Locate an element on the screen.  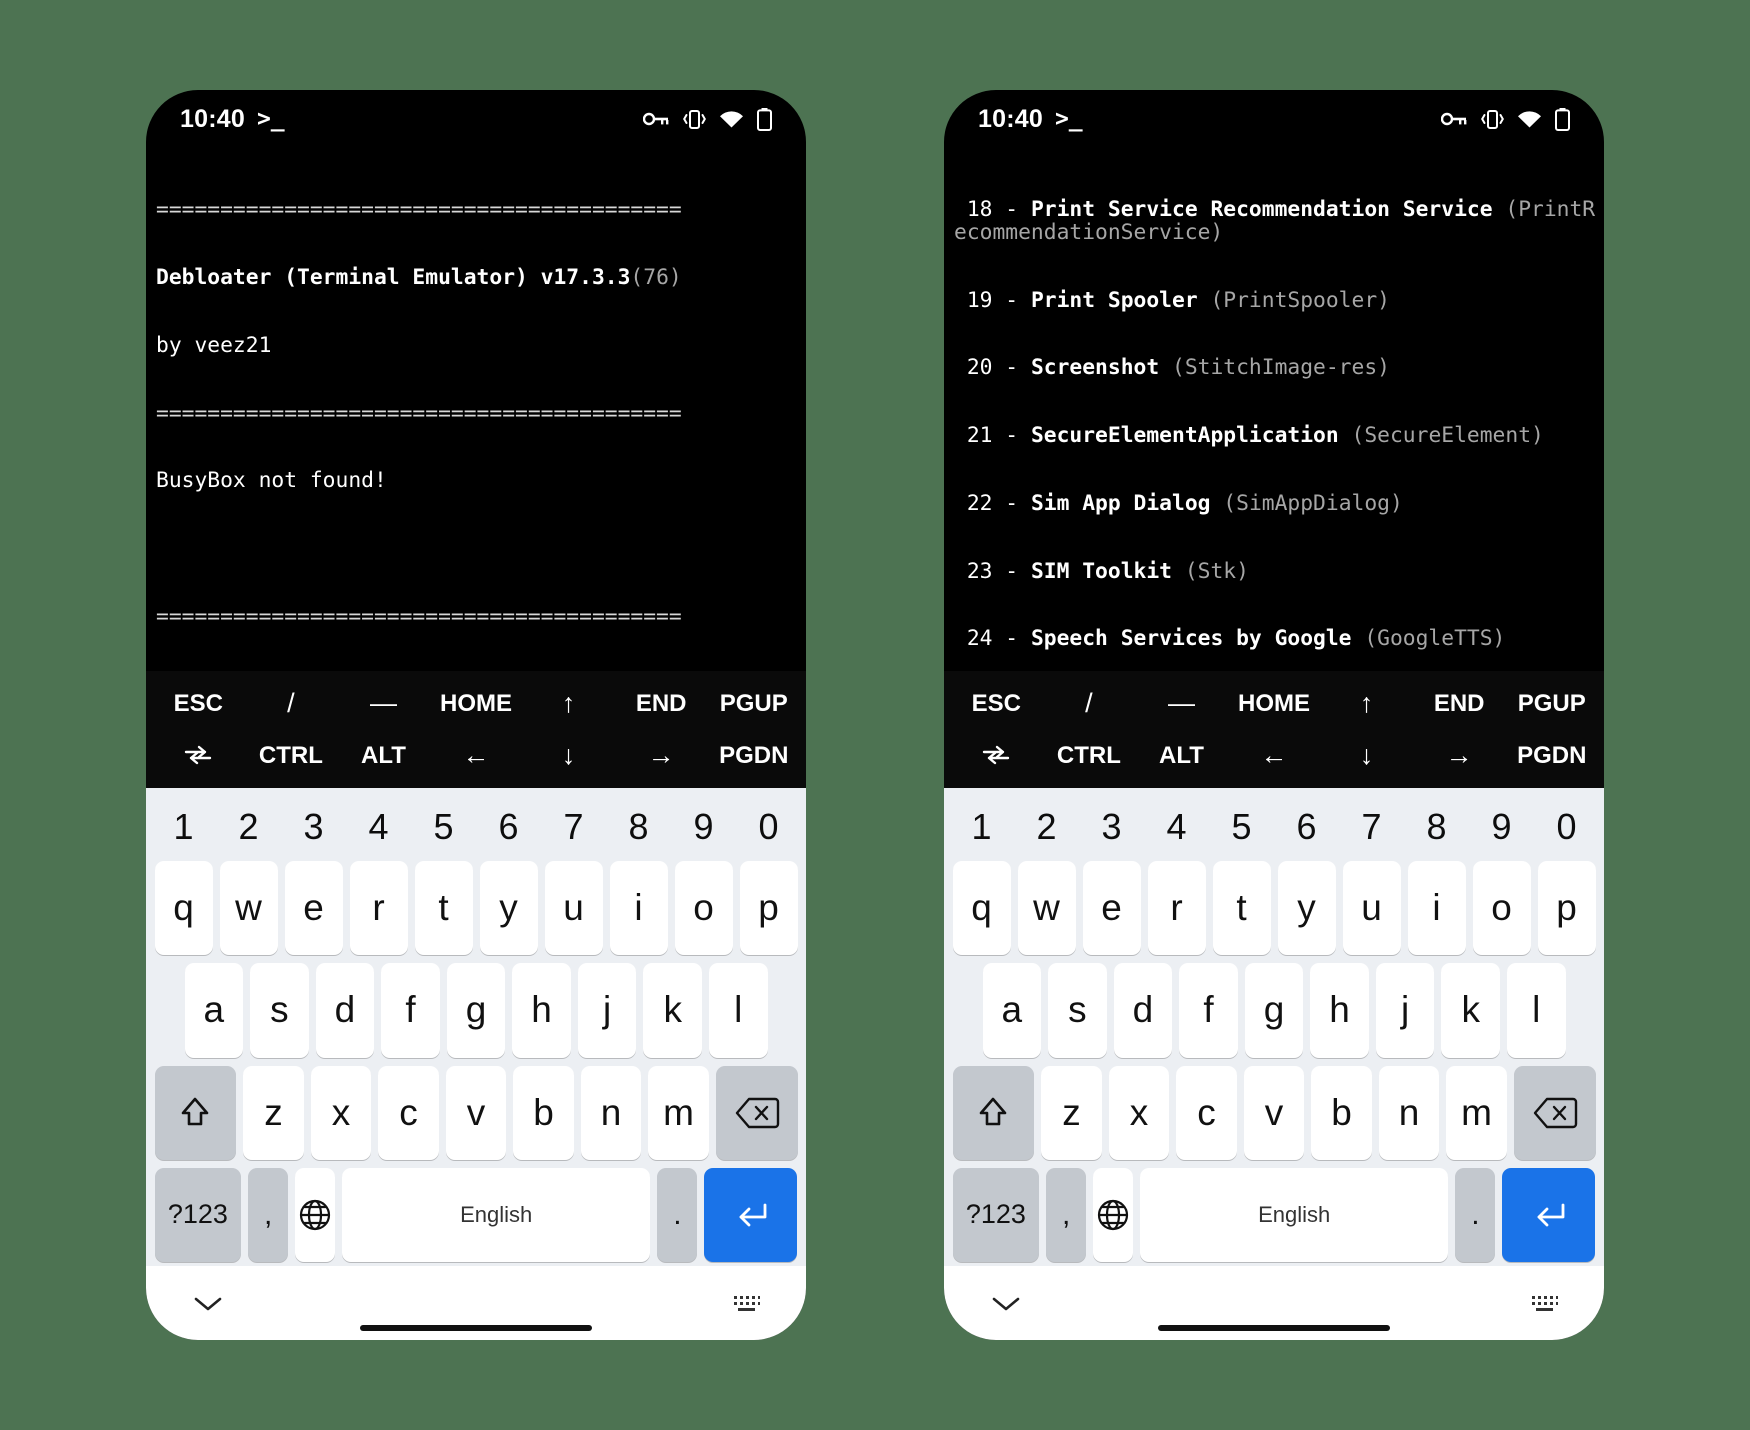
key-z: z is located at coordinates (273, 1112).